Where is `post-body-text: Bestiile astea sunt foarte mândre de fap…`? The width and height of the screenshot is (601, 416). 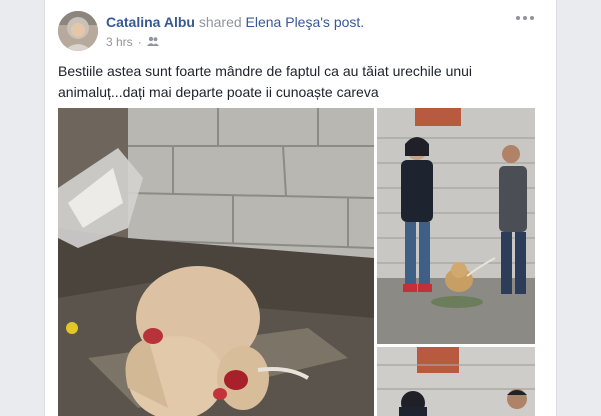
post-body-text: Bestiile astea sunt foarte mândre de fap… is located at coordinates (298, 82).